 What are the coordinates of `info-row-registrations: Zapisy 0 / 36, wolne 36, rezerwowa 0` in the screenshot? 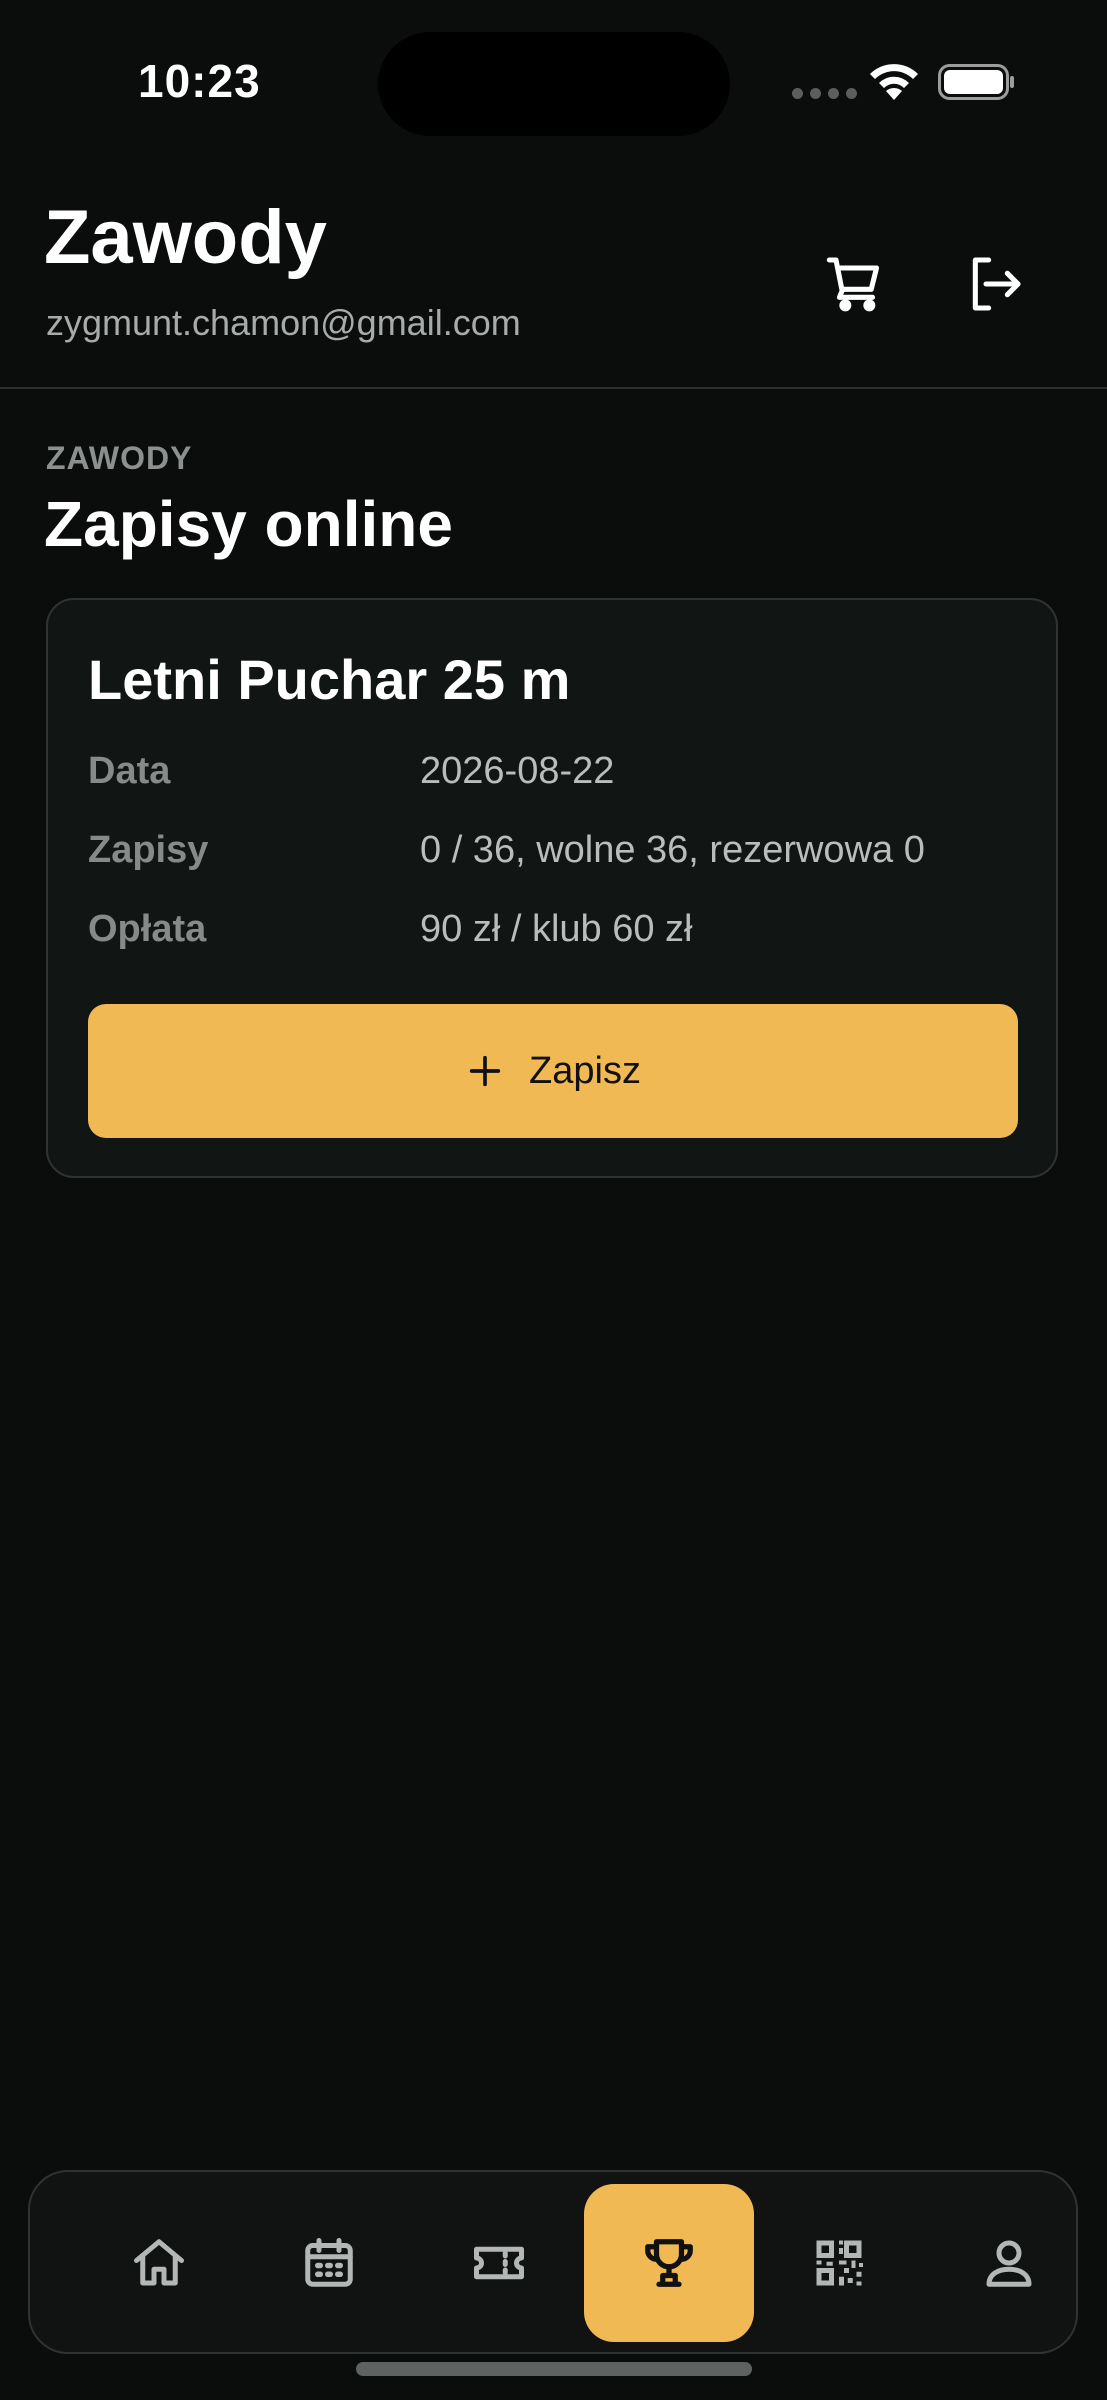 It's located at (553, 854).